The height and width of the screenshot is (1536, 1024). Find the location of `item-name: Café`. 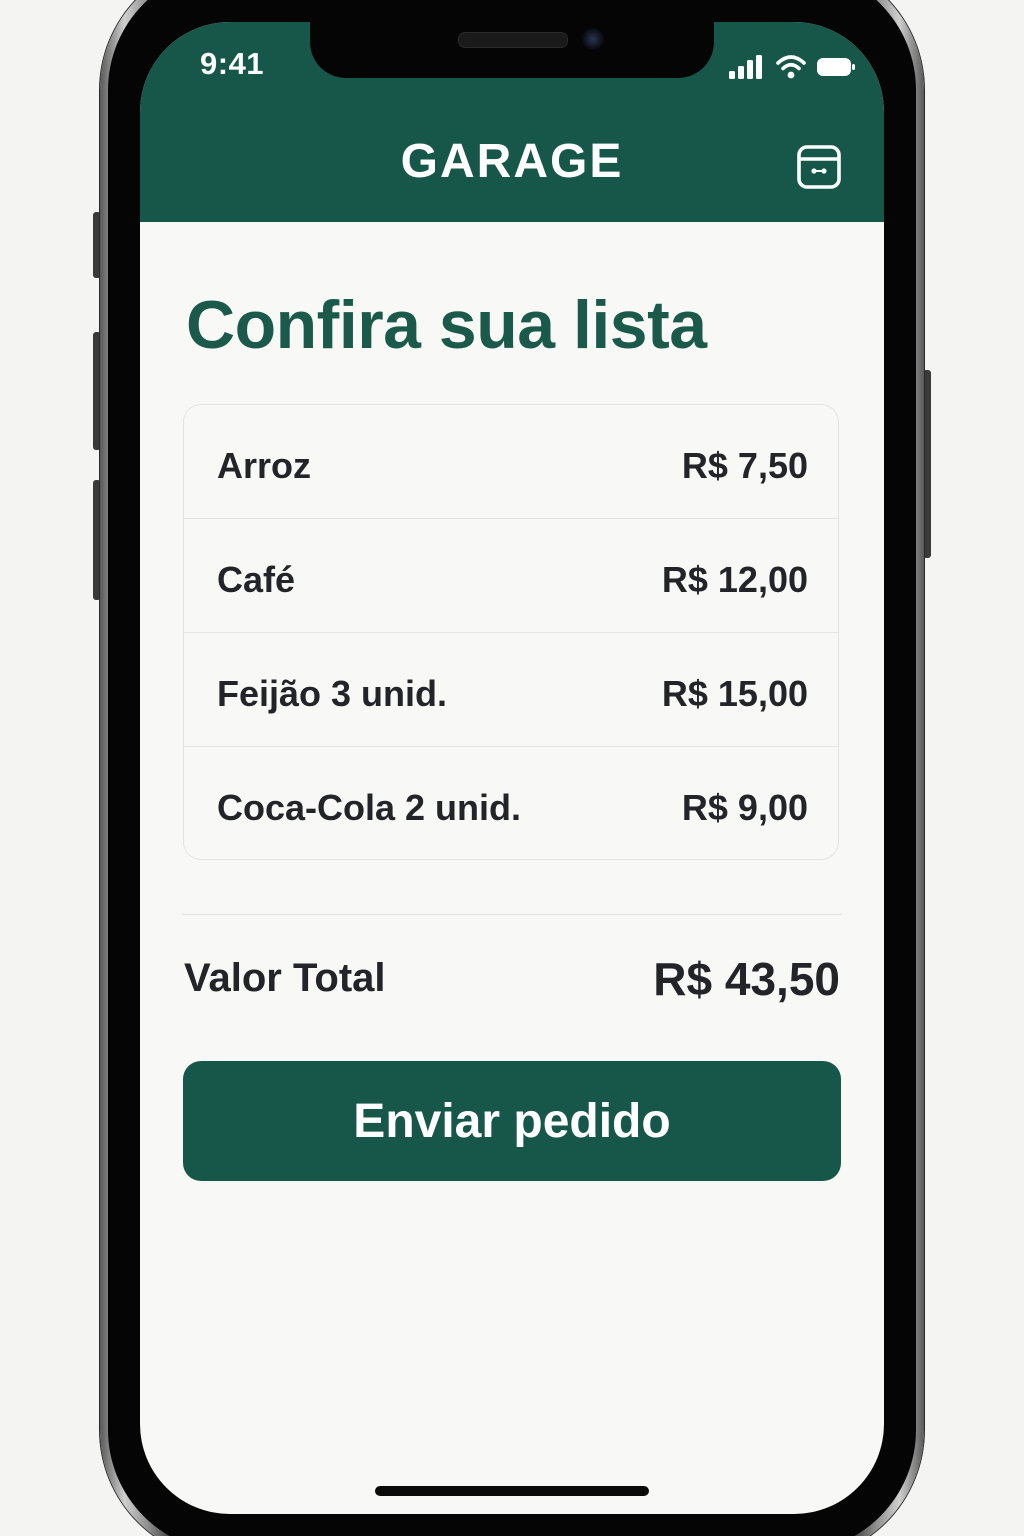

item-name: Café is located at coordinates (256, 579).